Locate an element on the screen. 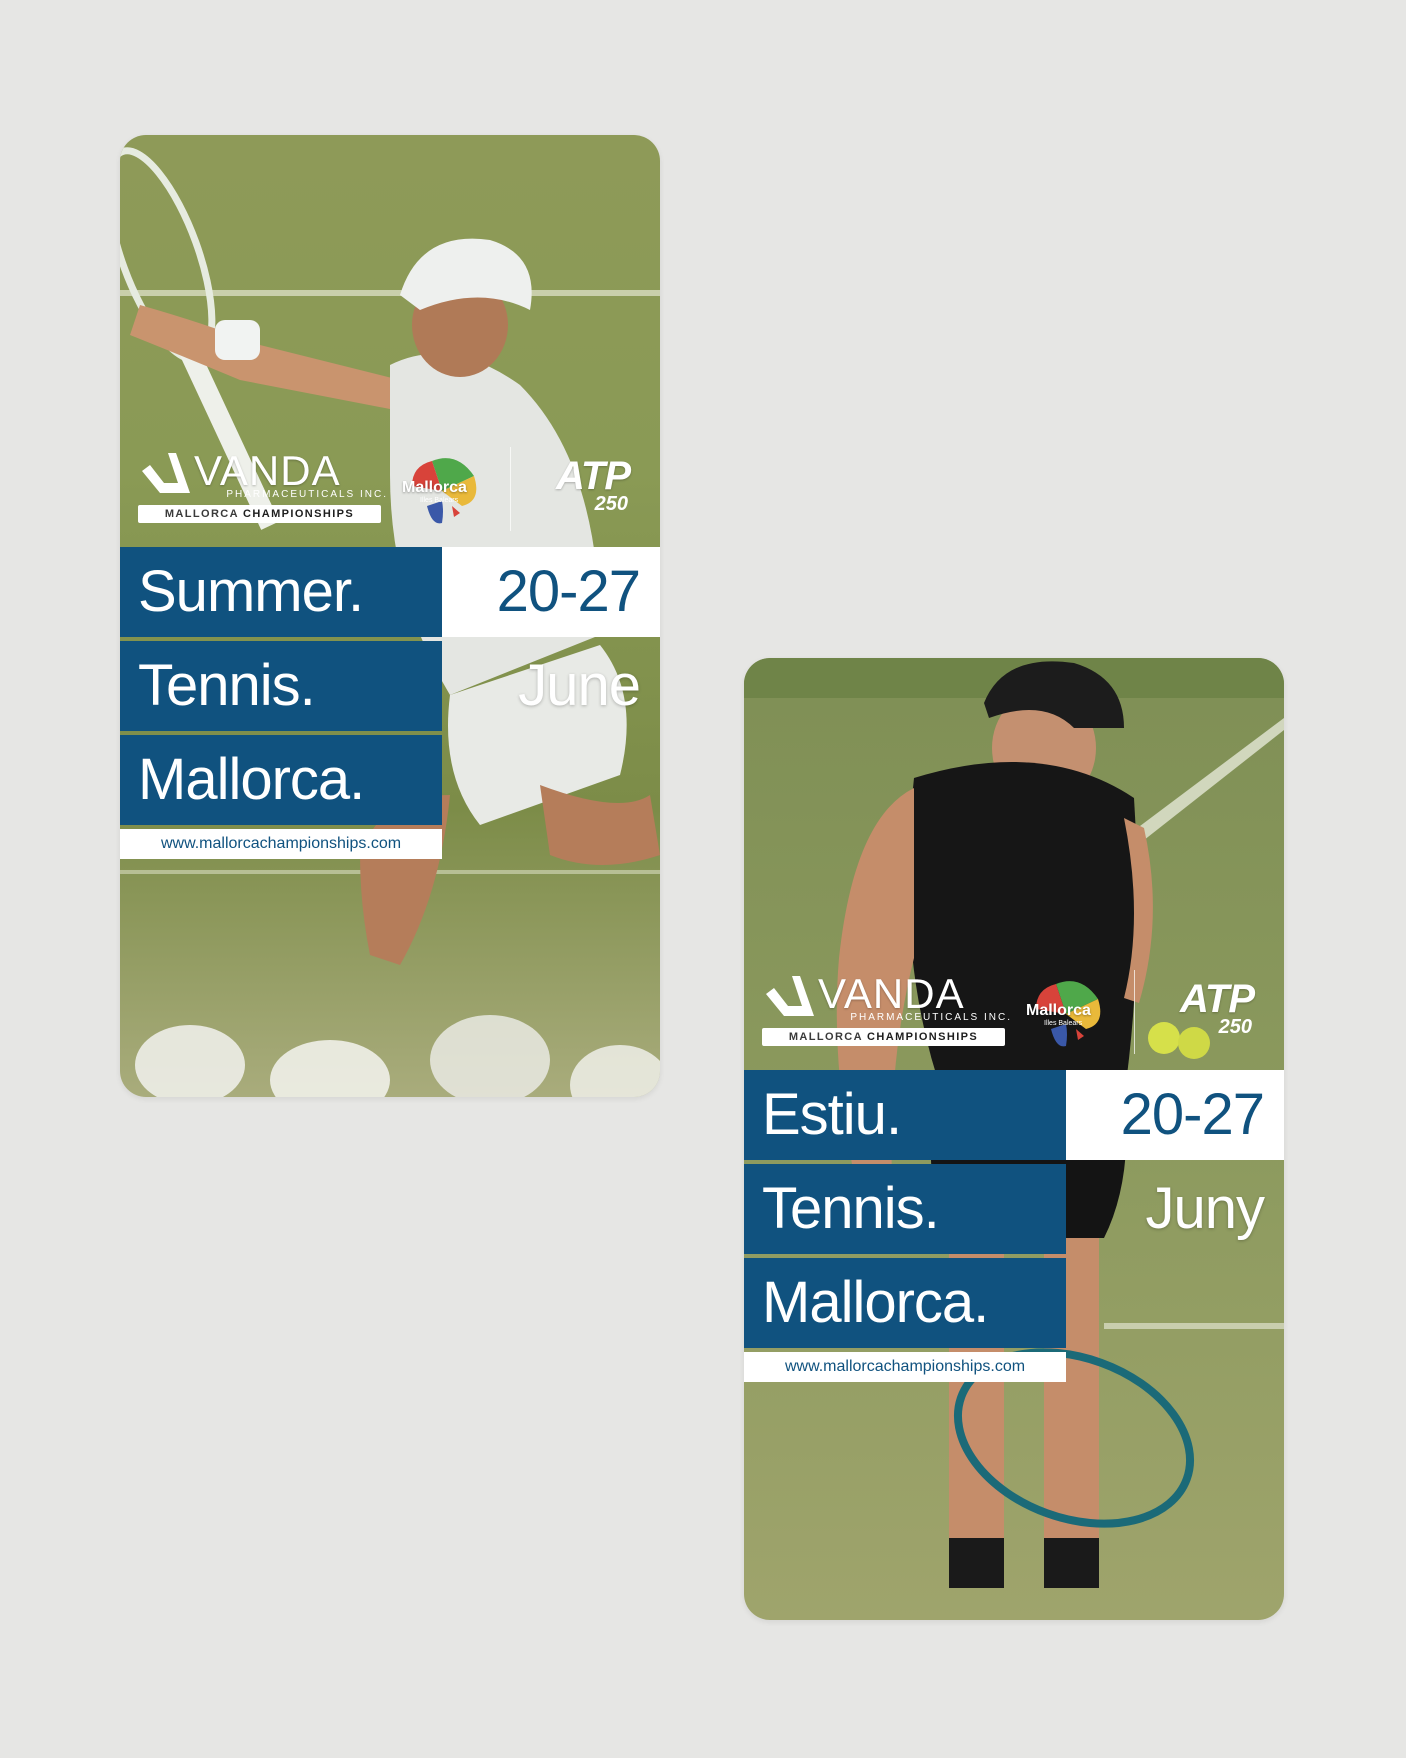  month-label: Juny is located at coordinates (1205, 1208).